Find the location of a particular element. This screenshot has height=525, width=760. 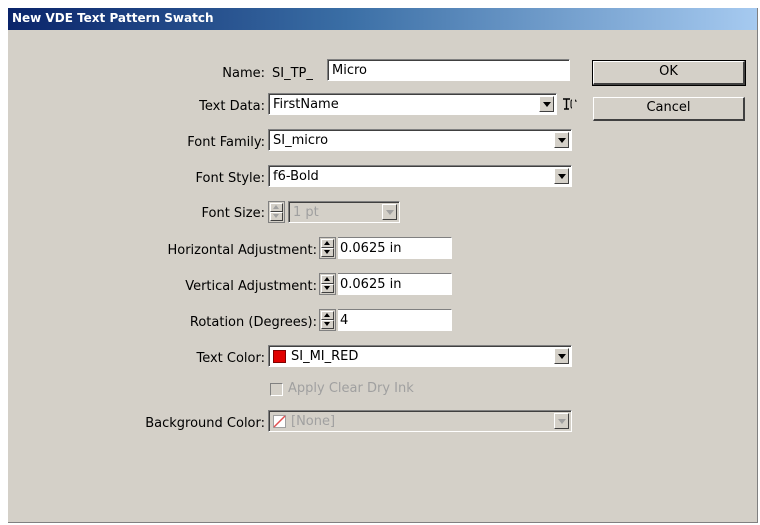

vertical-adjustment-value: 0.0625 in is located at coordinates (371, 284).